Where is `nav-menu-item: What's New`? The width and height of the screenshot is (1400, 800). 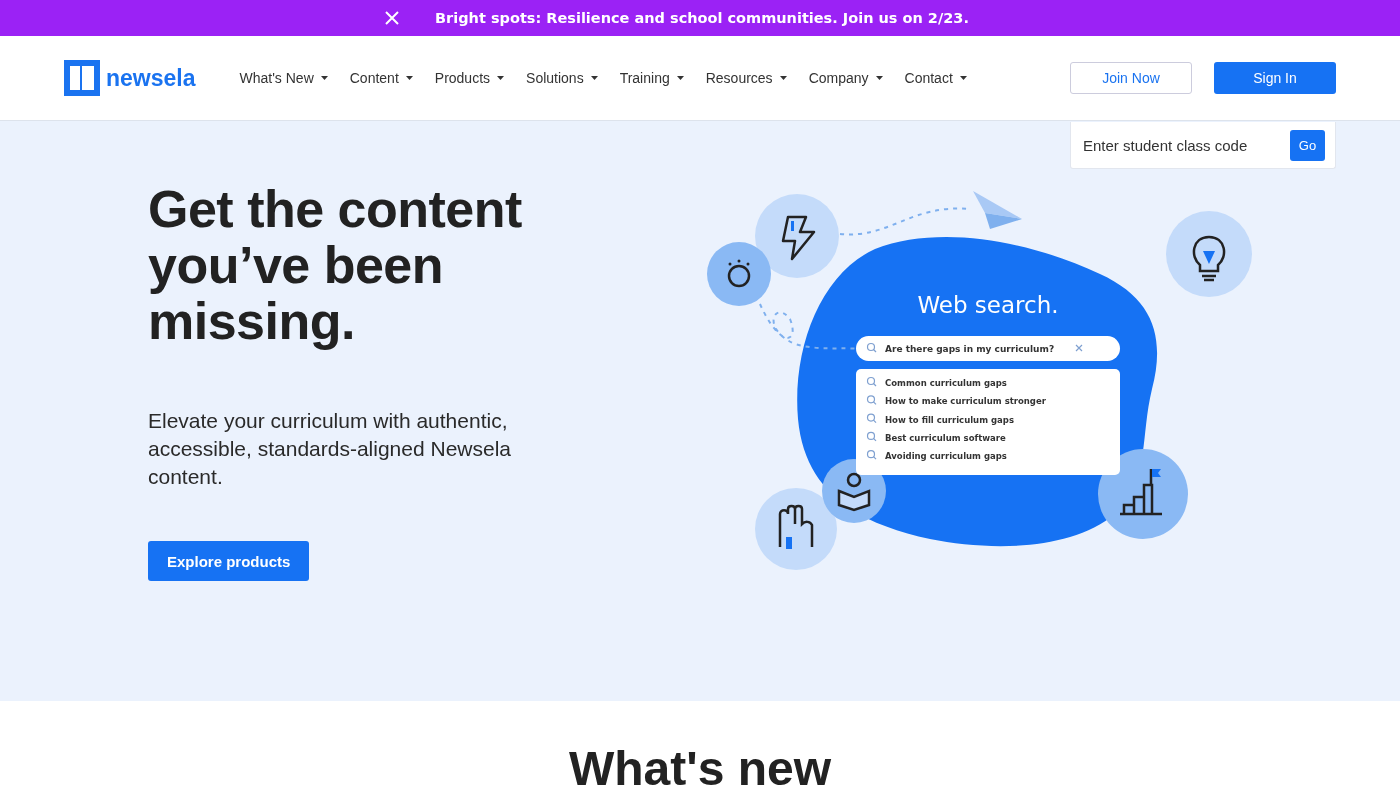
nav-menu-item: What's New is located at coordinates (283, 78).